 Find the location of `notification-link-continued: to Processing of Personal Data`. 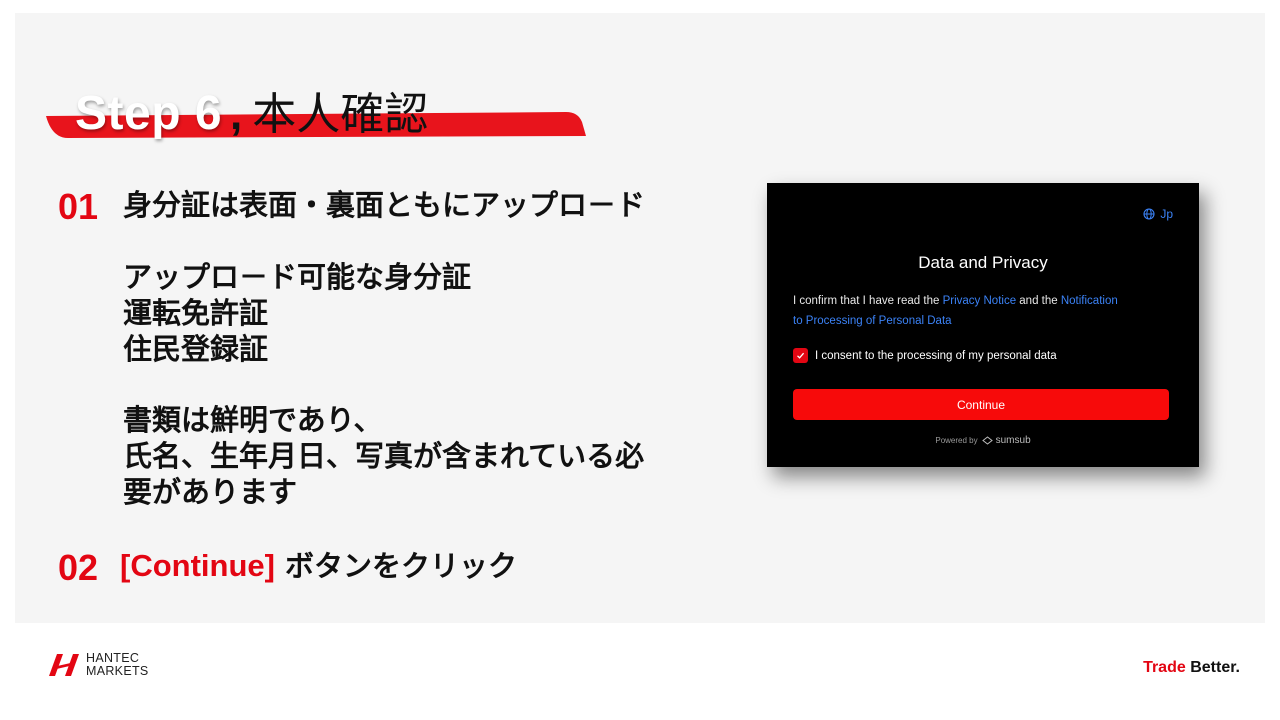

notification-link-continued: to Processing of Personal Data is located at coordinates (872, 321).